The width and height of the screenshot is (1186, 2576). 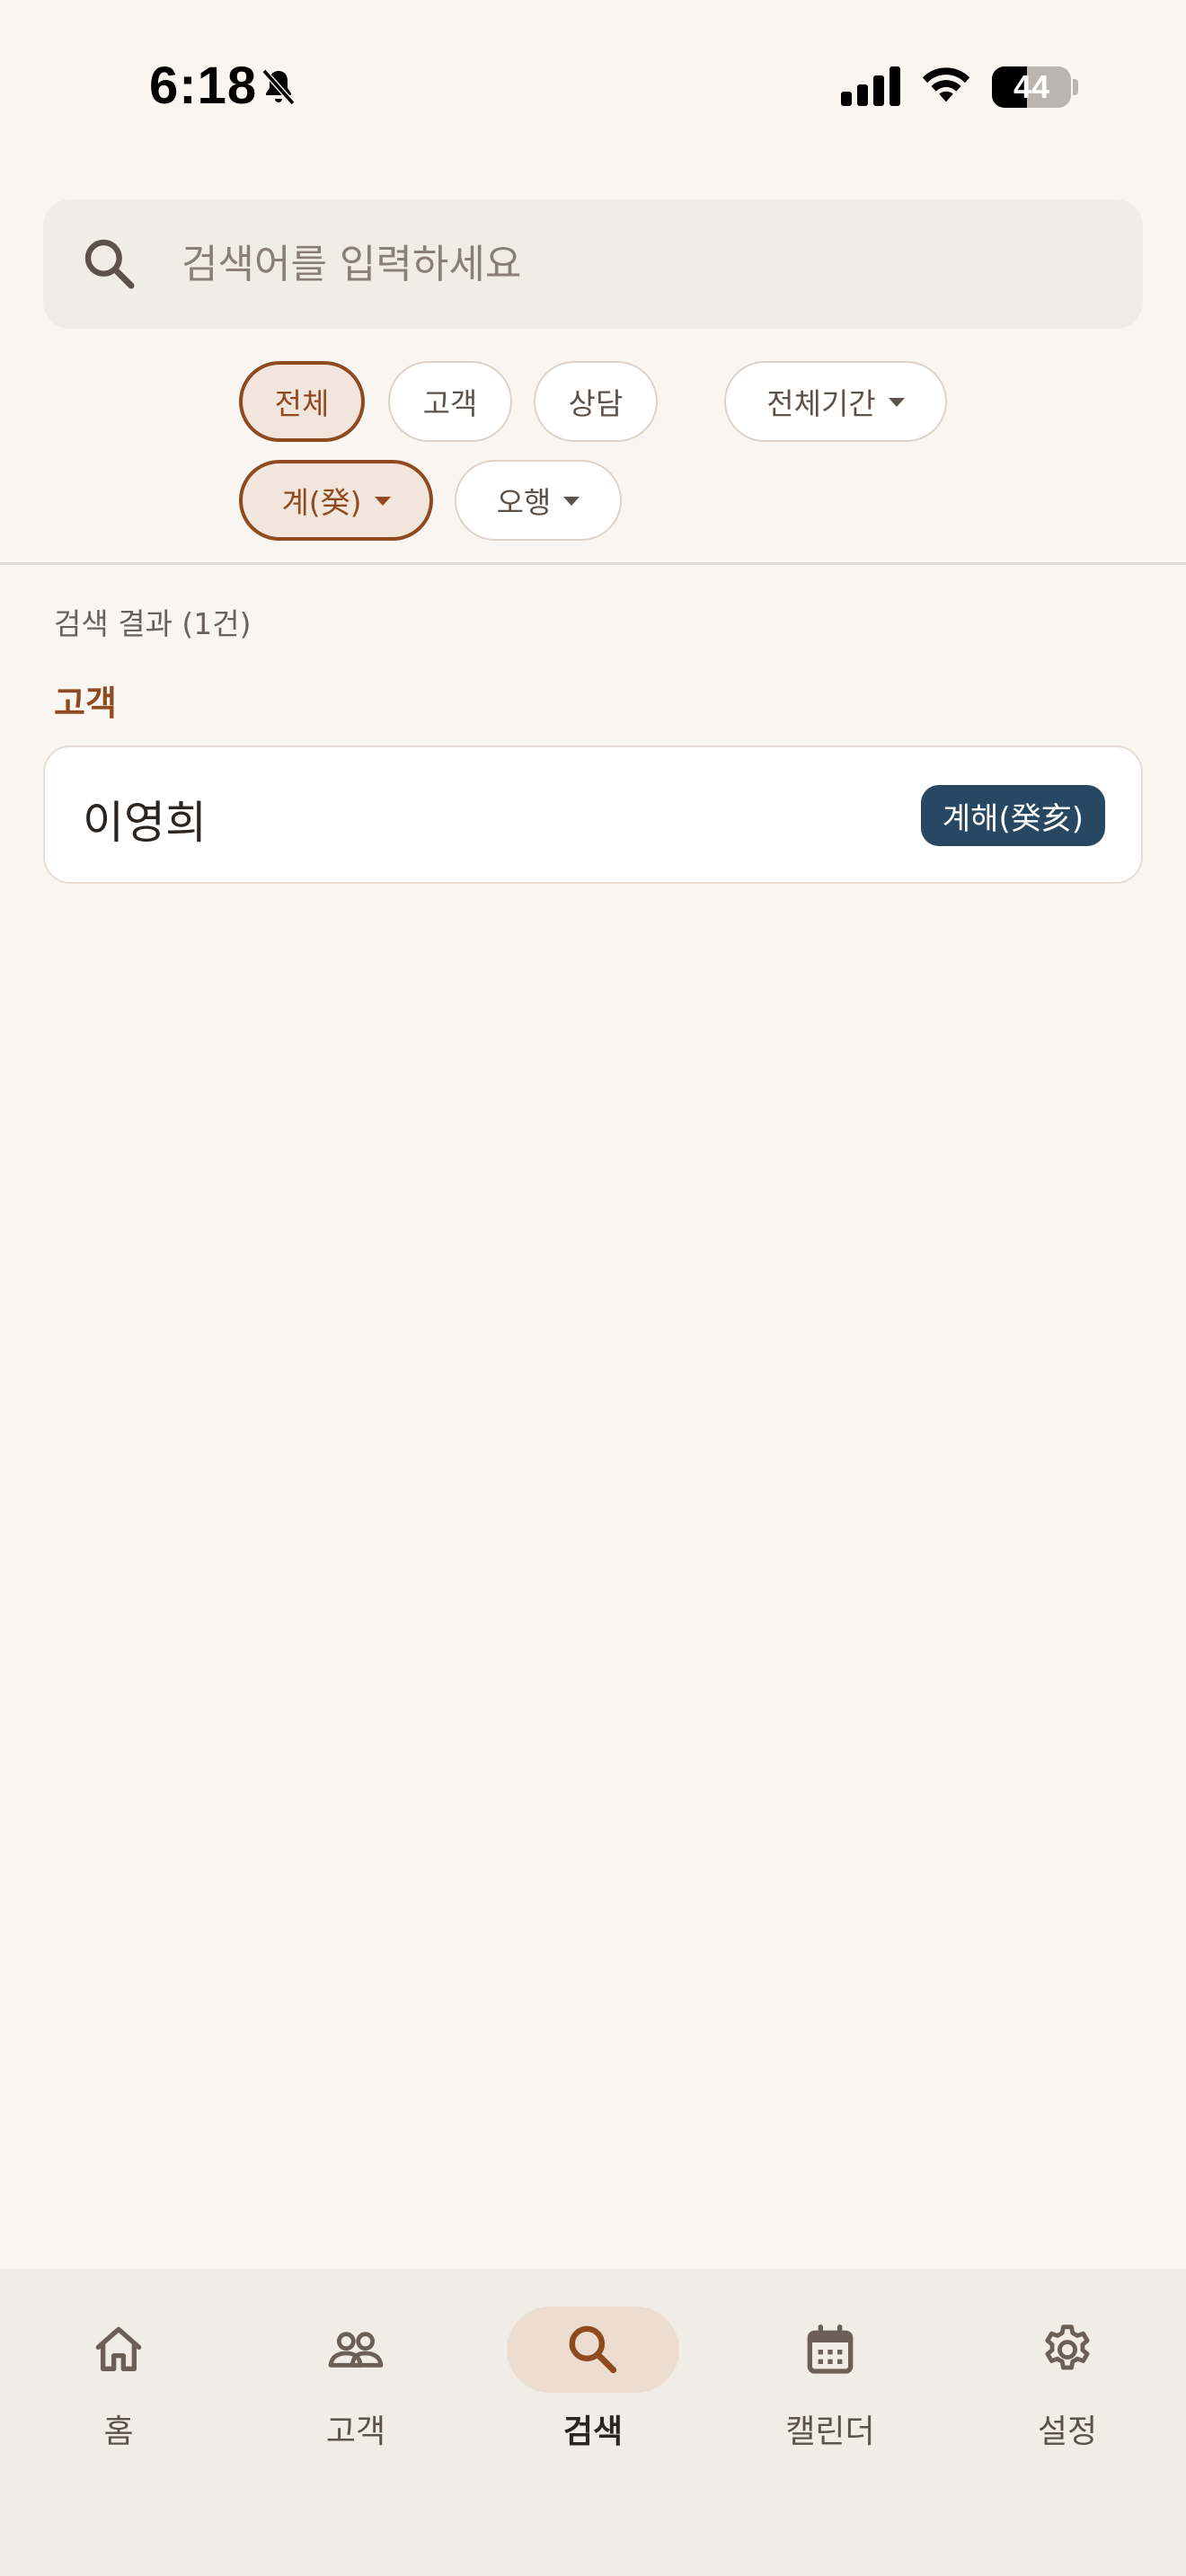 I want to click on search-bar, so click(x=593, y=264).